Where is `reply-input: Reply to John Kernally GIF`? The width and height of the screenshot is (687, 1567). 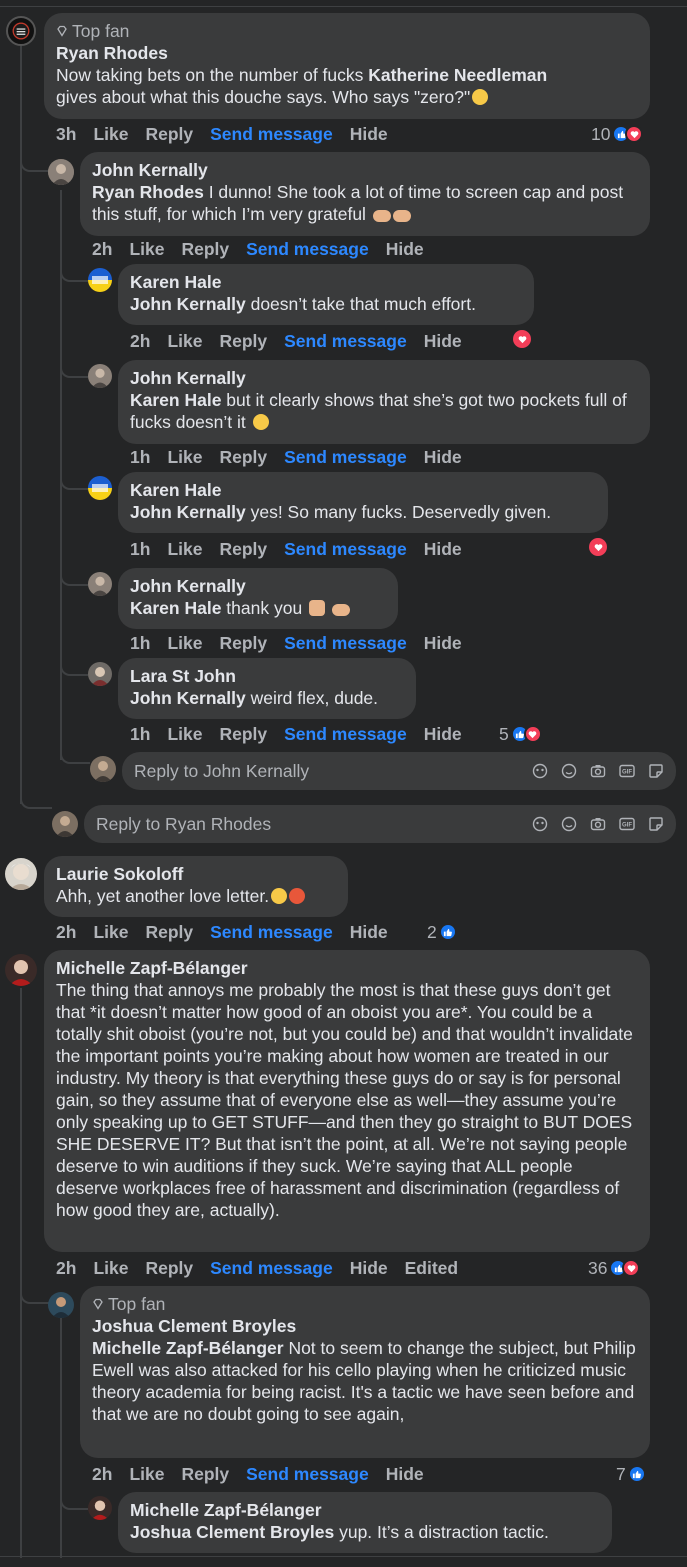
reply-input: Reply to John Kernally GIF is located at coordinates (399, 771).